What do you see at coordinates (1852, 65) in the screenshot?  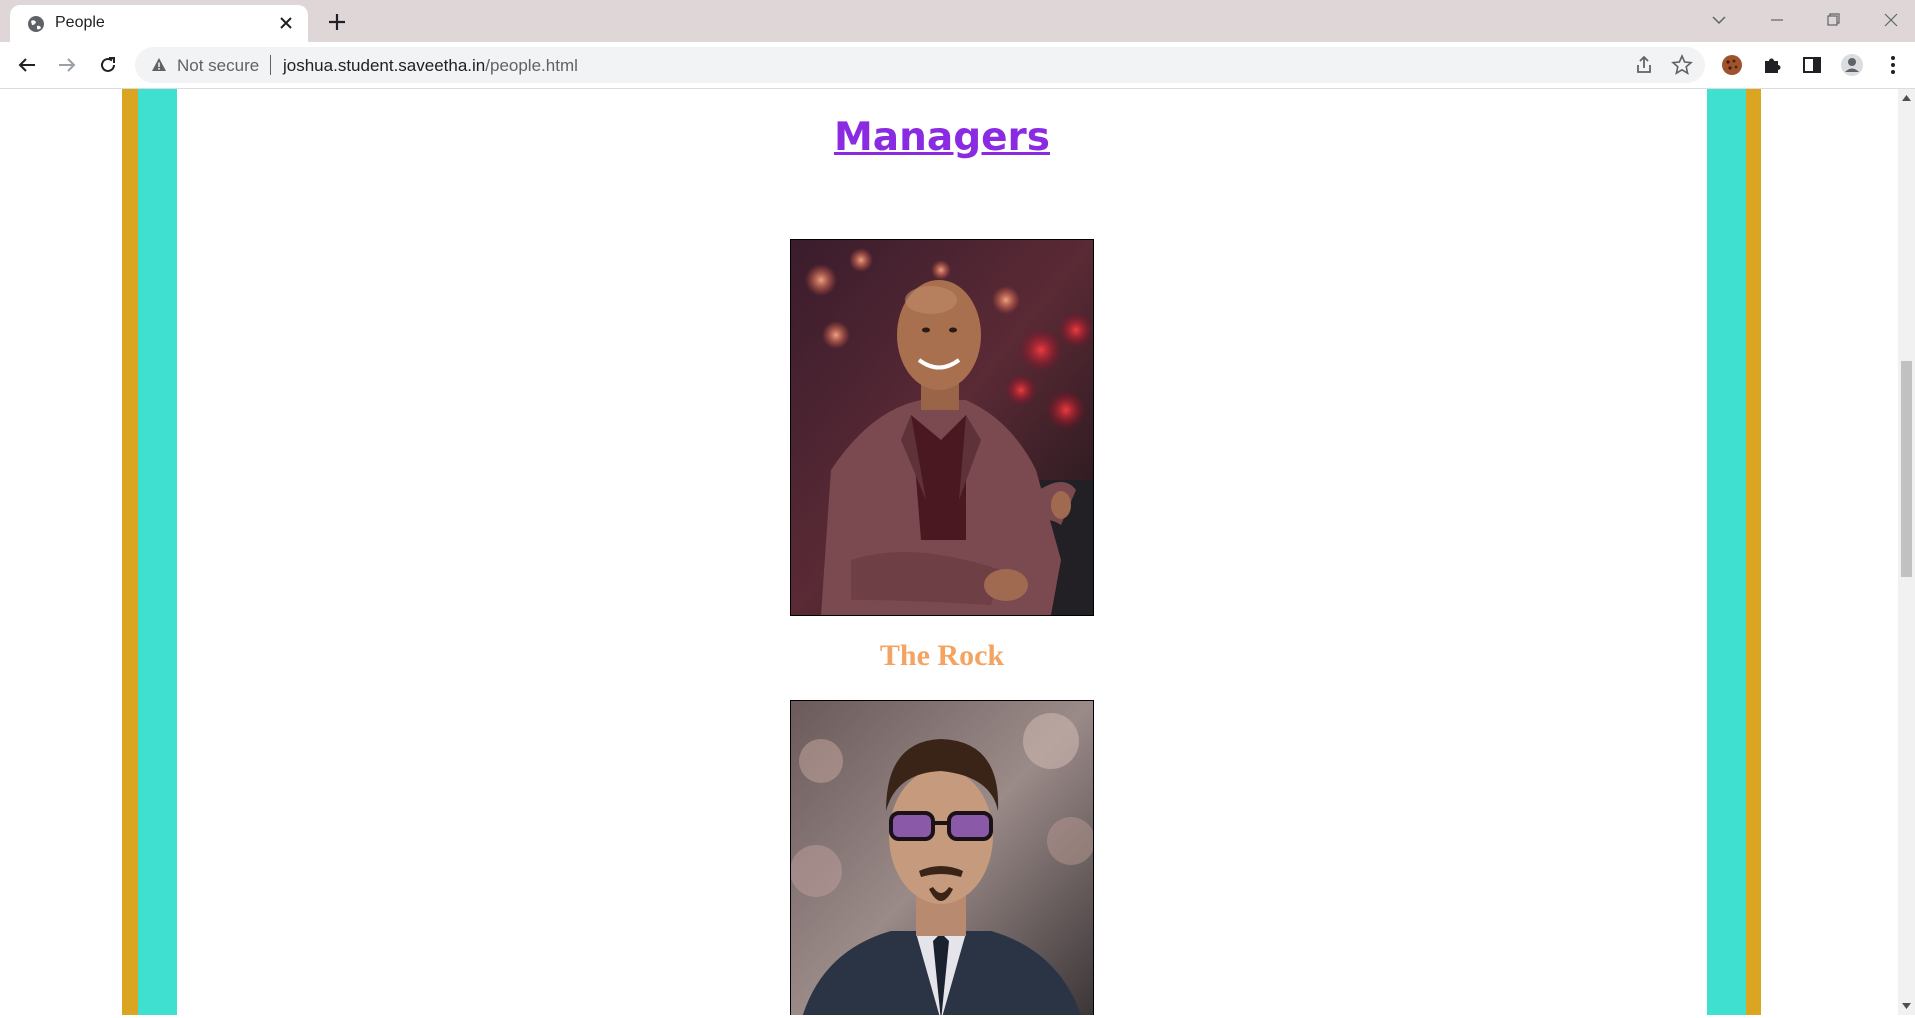 I see `profile-avatar-icon` at bounding box center [1852, 65].